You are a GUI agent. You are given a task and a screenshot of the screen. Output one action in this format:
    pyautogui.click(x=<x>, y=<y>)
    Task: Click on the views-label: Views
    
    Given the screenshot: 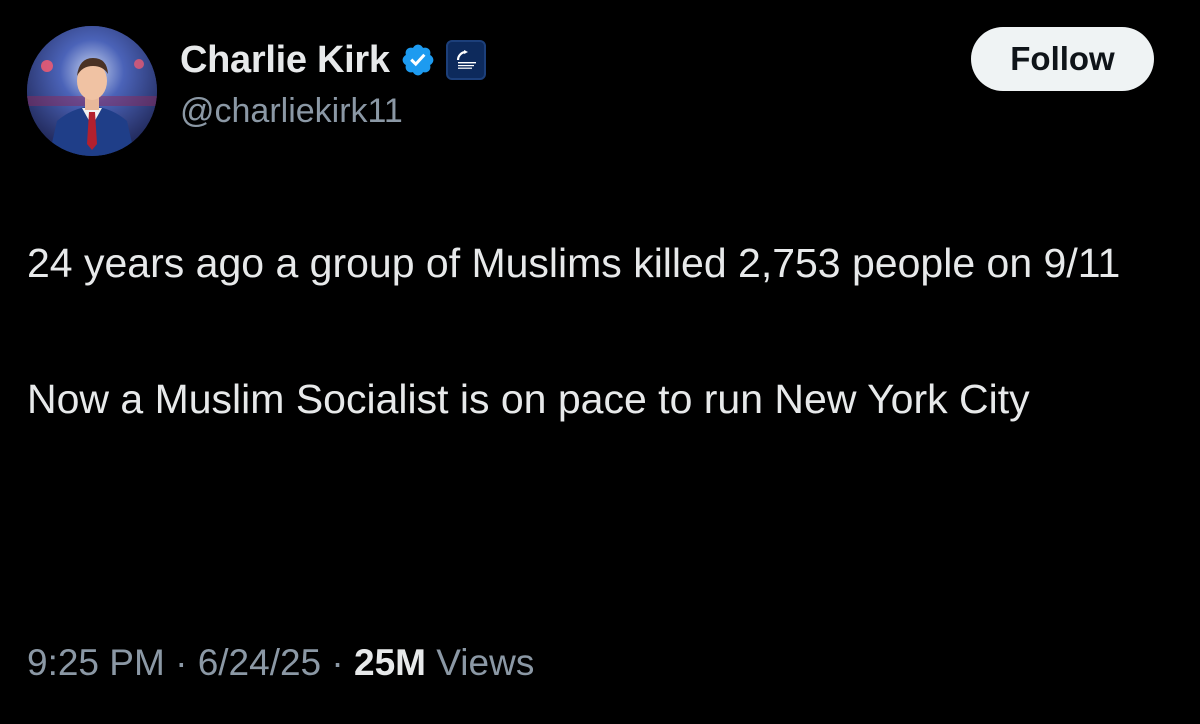 What is the action you would take?
    pyautogui.click(x=485, y=662)
    